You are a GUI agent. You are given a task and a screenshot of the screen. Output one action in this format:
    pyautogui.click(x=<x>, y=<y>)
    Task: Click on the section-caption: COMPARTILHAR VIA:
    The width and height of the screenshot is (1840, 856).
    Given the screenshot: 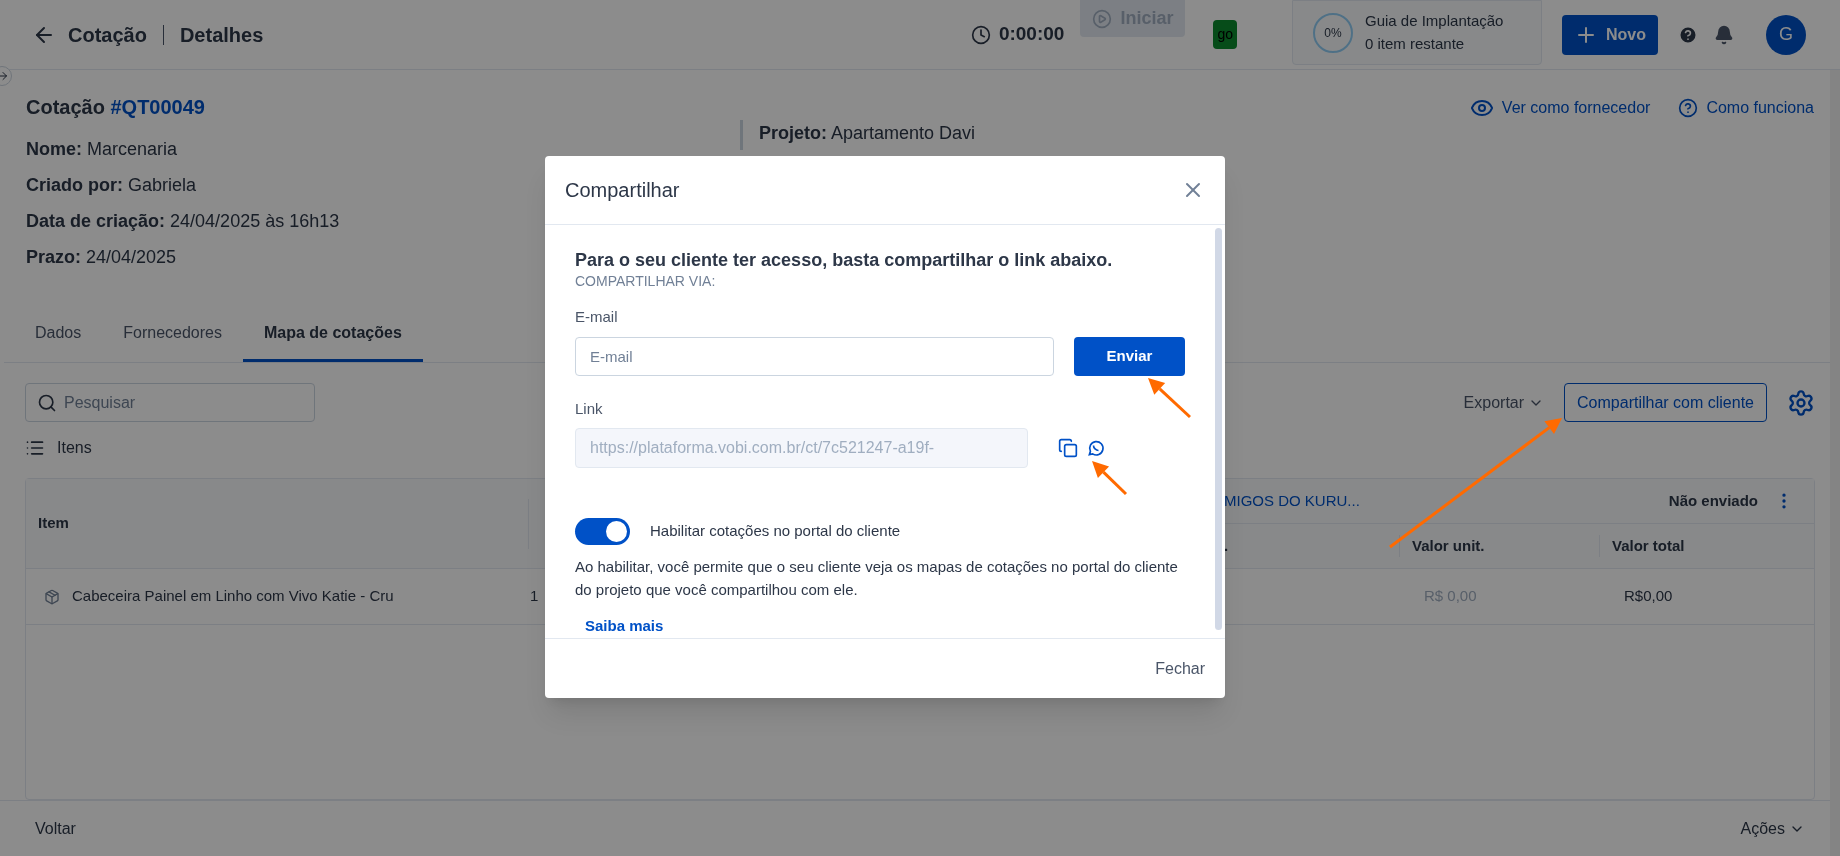 What is the action you would take?
    pyautogui.click(x=646, y=281)
    